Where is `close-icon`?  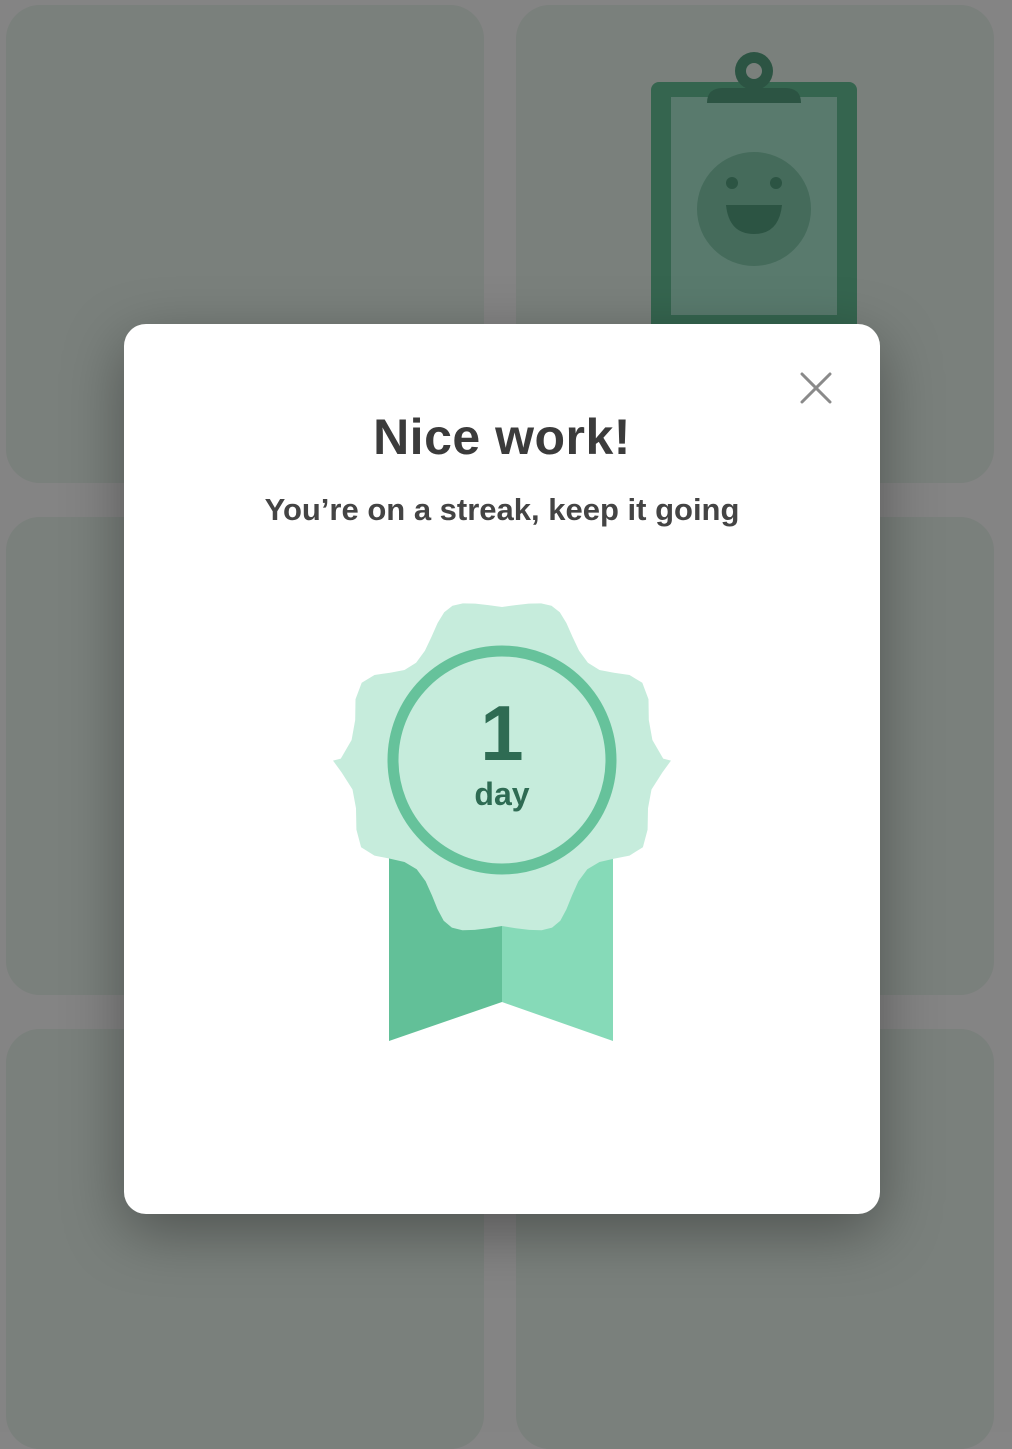
close-icon is located at coordinates (816, 388).